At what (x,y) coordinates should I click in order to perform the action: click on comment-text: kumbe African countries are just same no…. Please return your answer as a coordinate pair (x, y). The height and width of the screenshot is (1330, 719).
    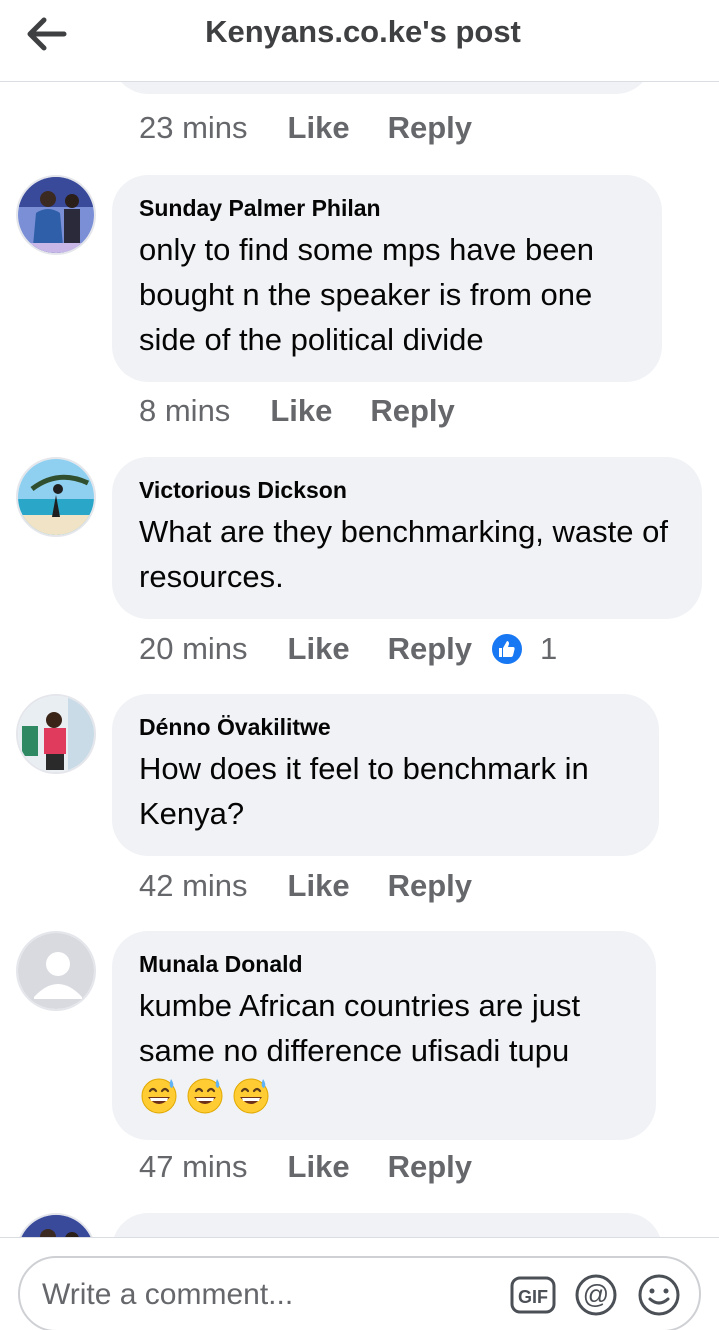
    Looking at the image, I should click on (360, 1028).